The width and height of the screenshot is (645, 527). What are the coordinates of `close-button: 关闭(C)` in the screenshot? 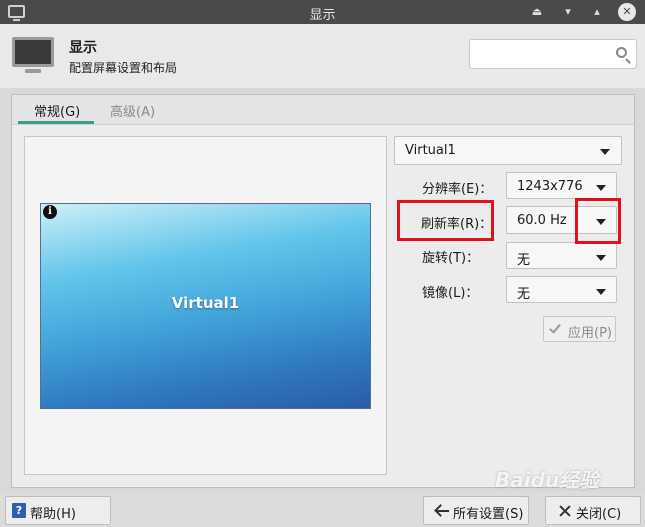 It's located at (593, 510).